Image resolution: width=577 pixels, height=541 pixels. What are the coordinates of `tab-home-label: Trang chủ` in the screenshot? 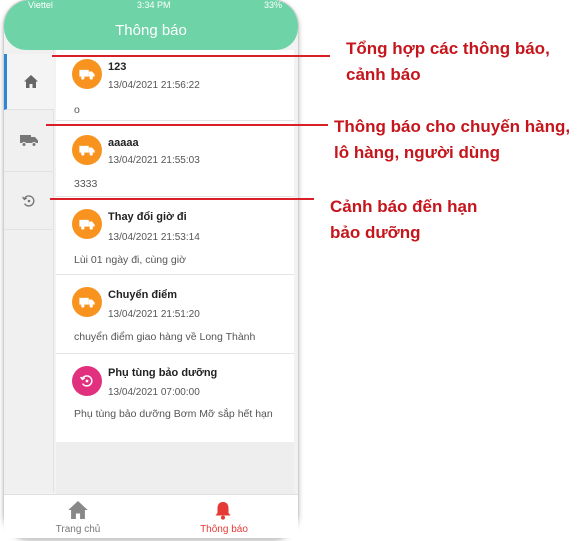 It's located at (78, 529).